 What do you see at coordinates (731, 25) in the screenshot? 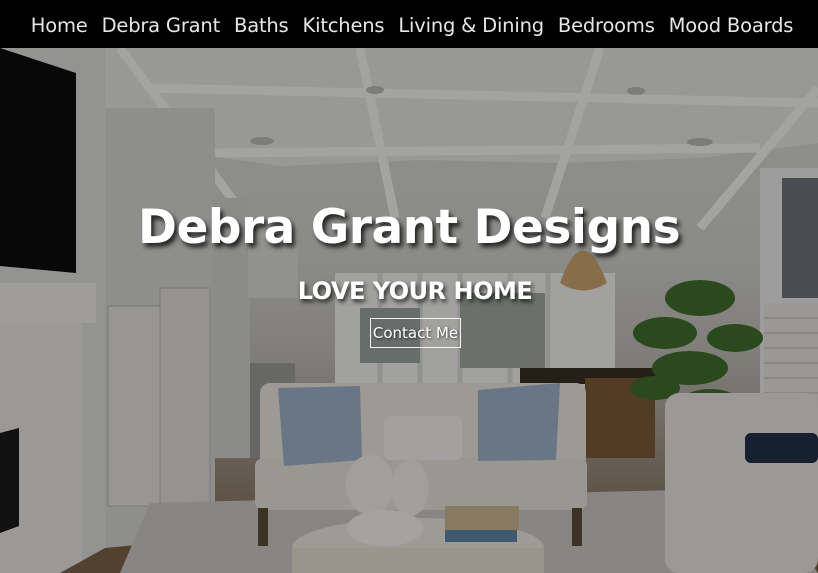
I see `nav-link-mood-boards: Mood Boards` at bounding box center [731, 25].